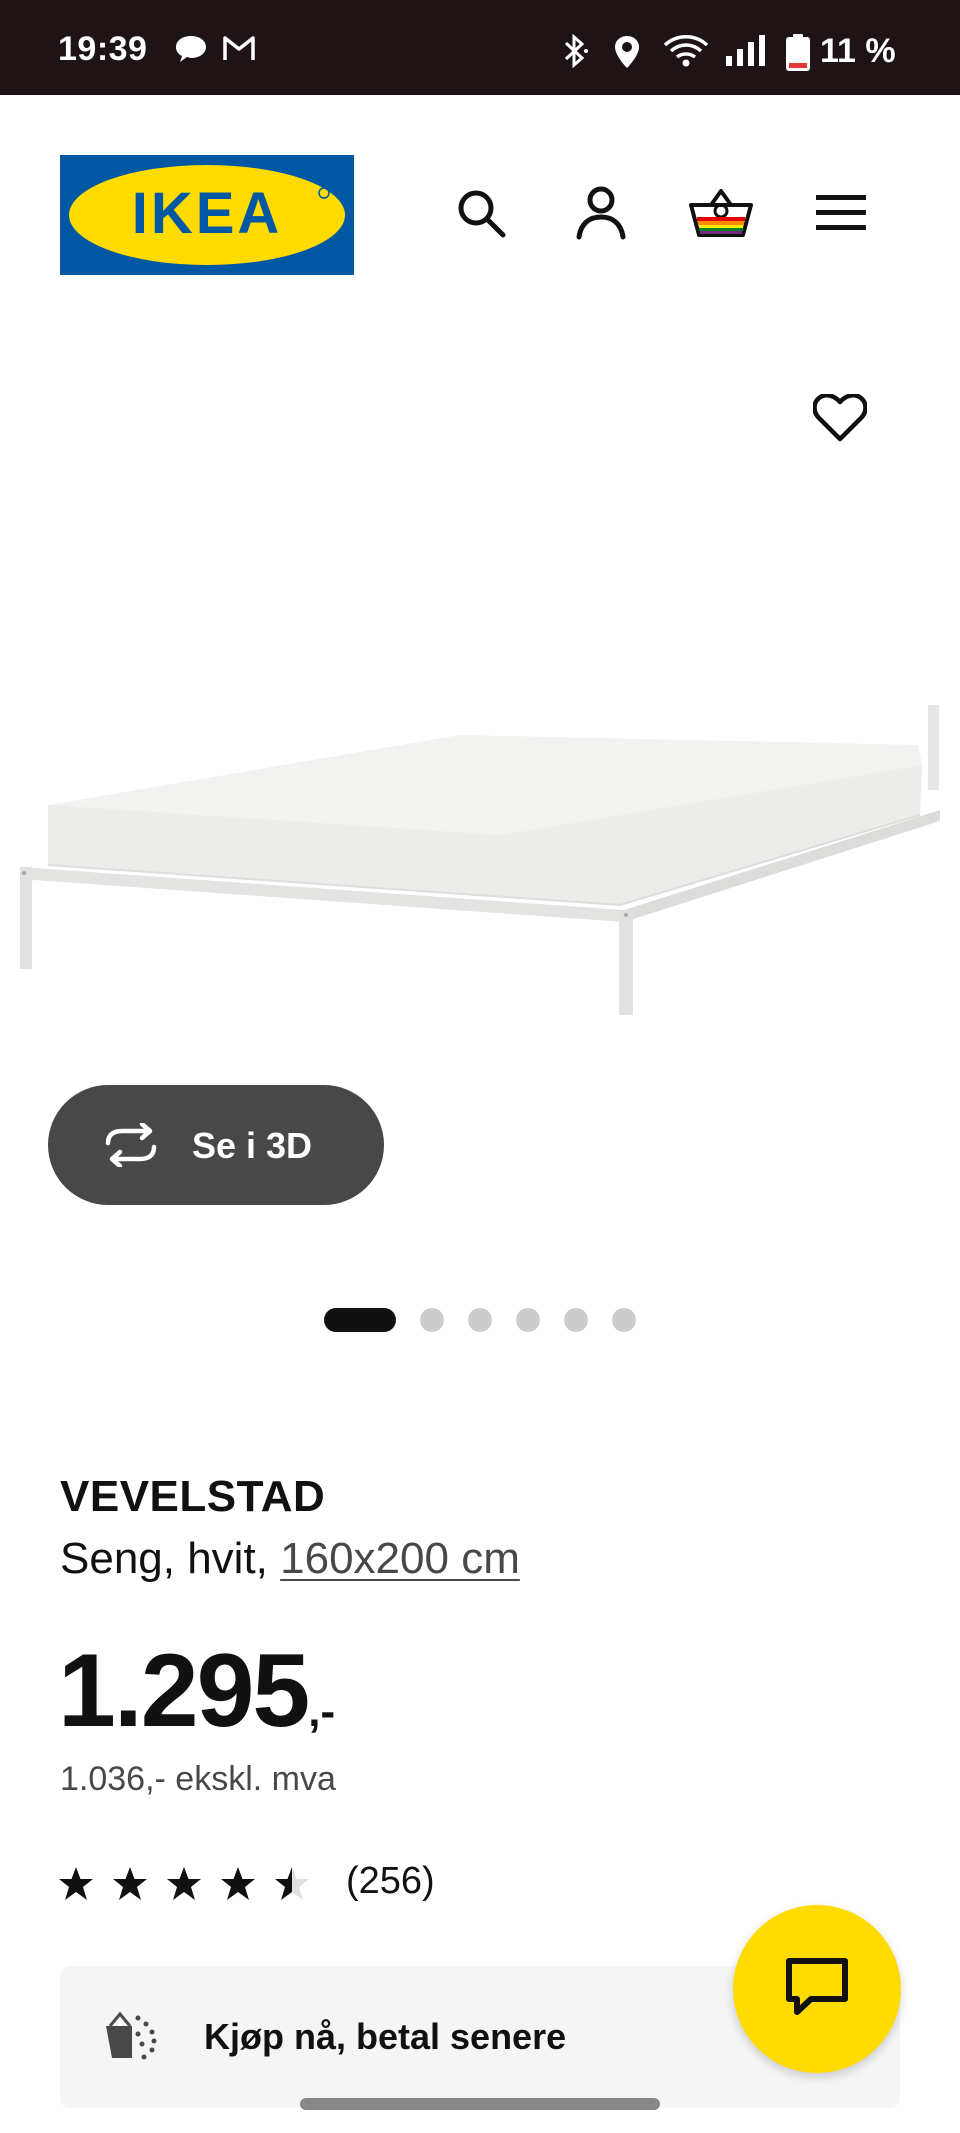 This screenshot has width=960, height=2133. I want to click on battery-icon, so click(798, 55).